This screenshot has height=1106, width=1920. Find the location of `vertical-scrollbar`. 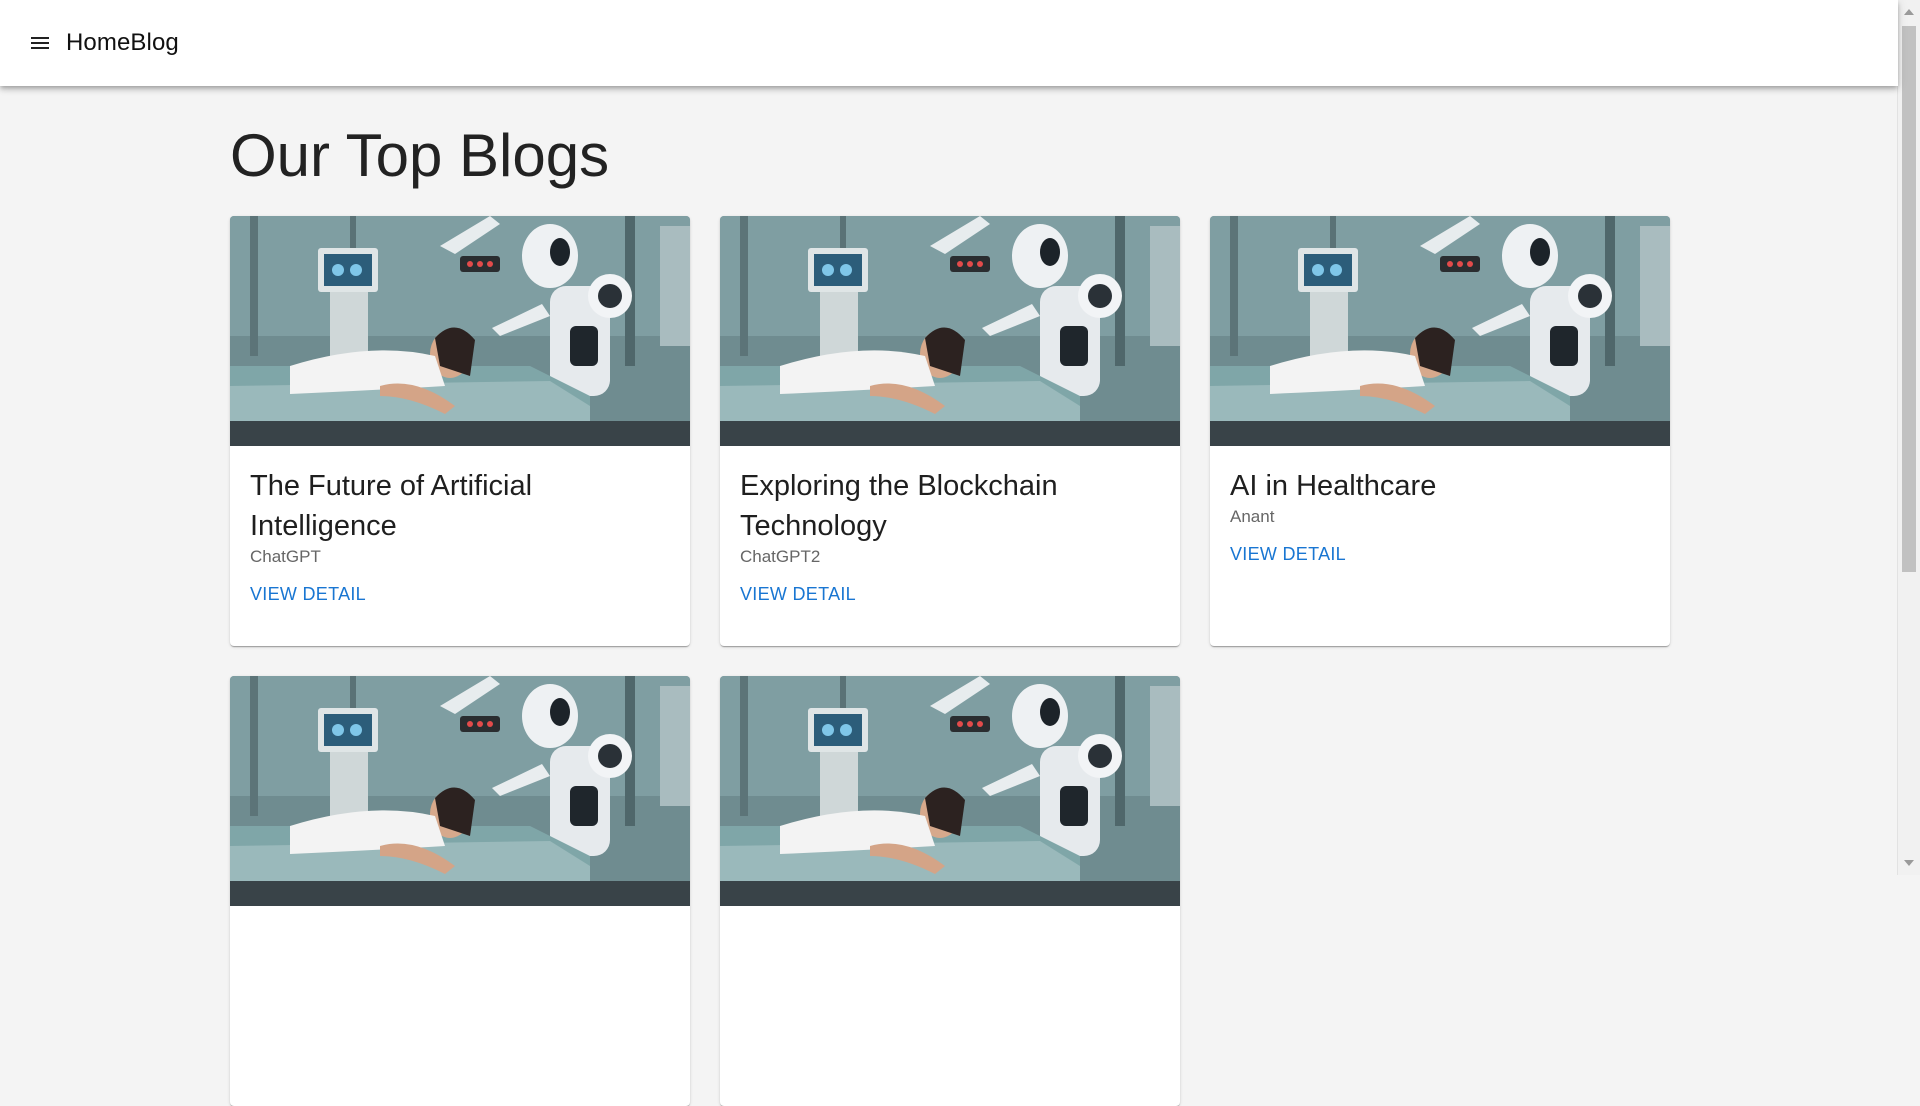

vertical-scrollbar is located at coordinates (1908, 437).